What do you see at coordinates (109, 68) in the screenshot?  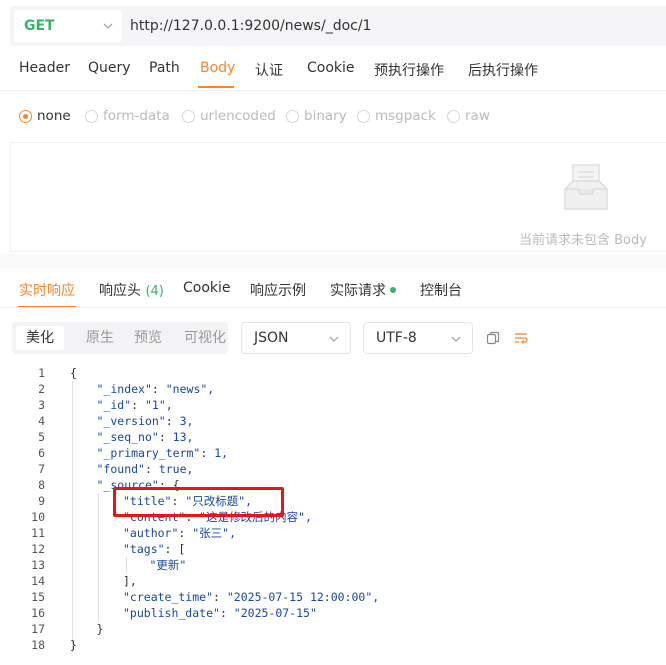 I see `tab-query: Query` at bounding box center [109, 68].